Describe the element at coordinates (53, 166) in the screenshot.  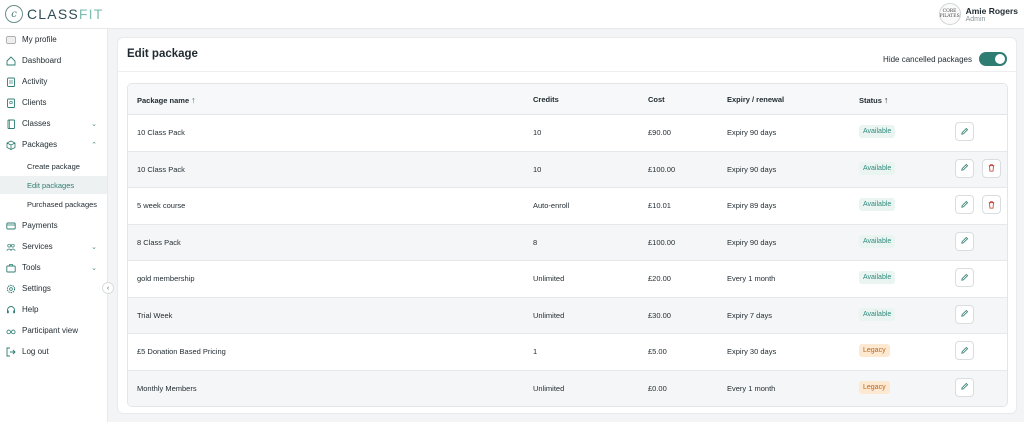
I see `sidebar-subitem-create-package: Create package` at that location.